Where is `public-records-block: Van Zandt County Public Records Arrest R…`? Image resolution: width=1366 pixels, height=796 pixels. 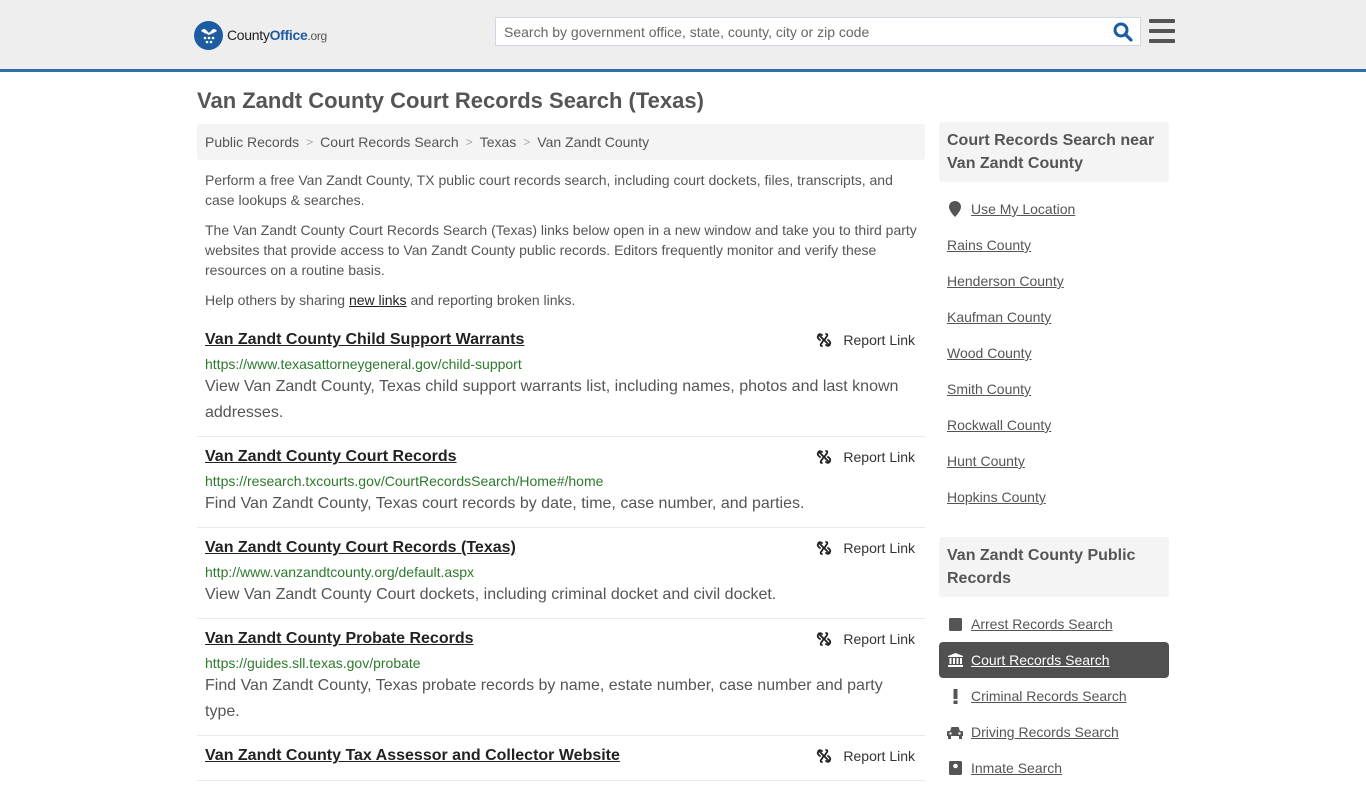
public-records-block: Van Zandt County Public Records Arrest R… is located at coordinates (1054, 666).